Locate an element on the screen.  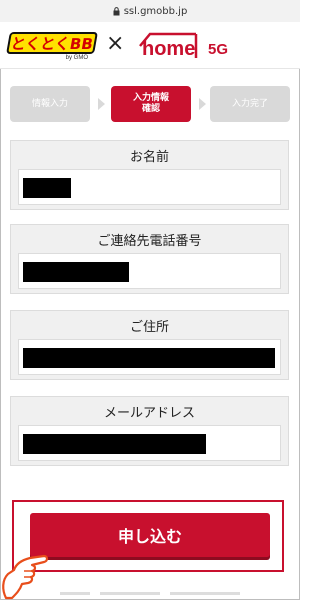
field-label-phone: ご連絡先電話番号 is located at coordinates (149, 241).